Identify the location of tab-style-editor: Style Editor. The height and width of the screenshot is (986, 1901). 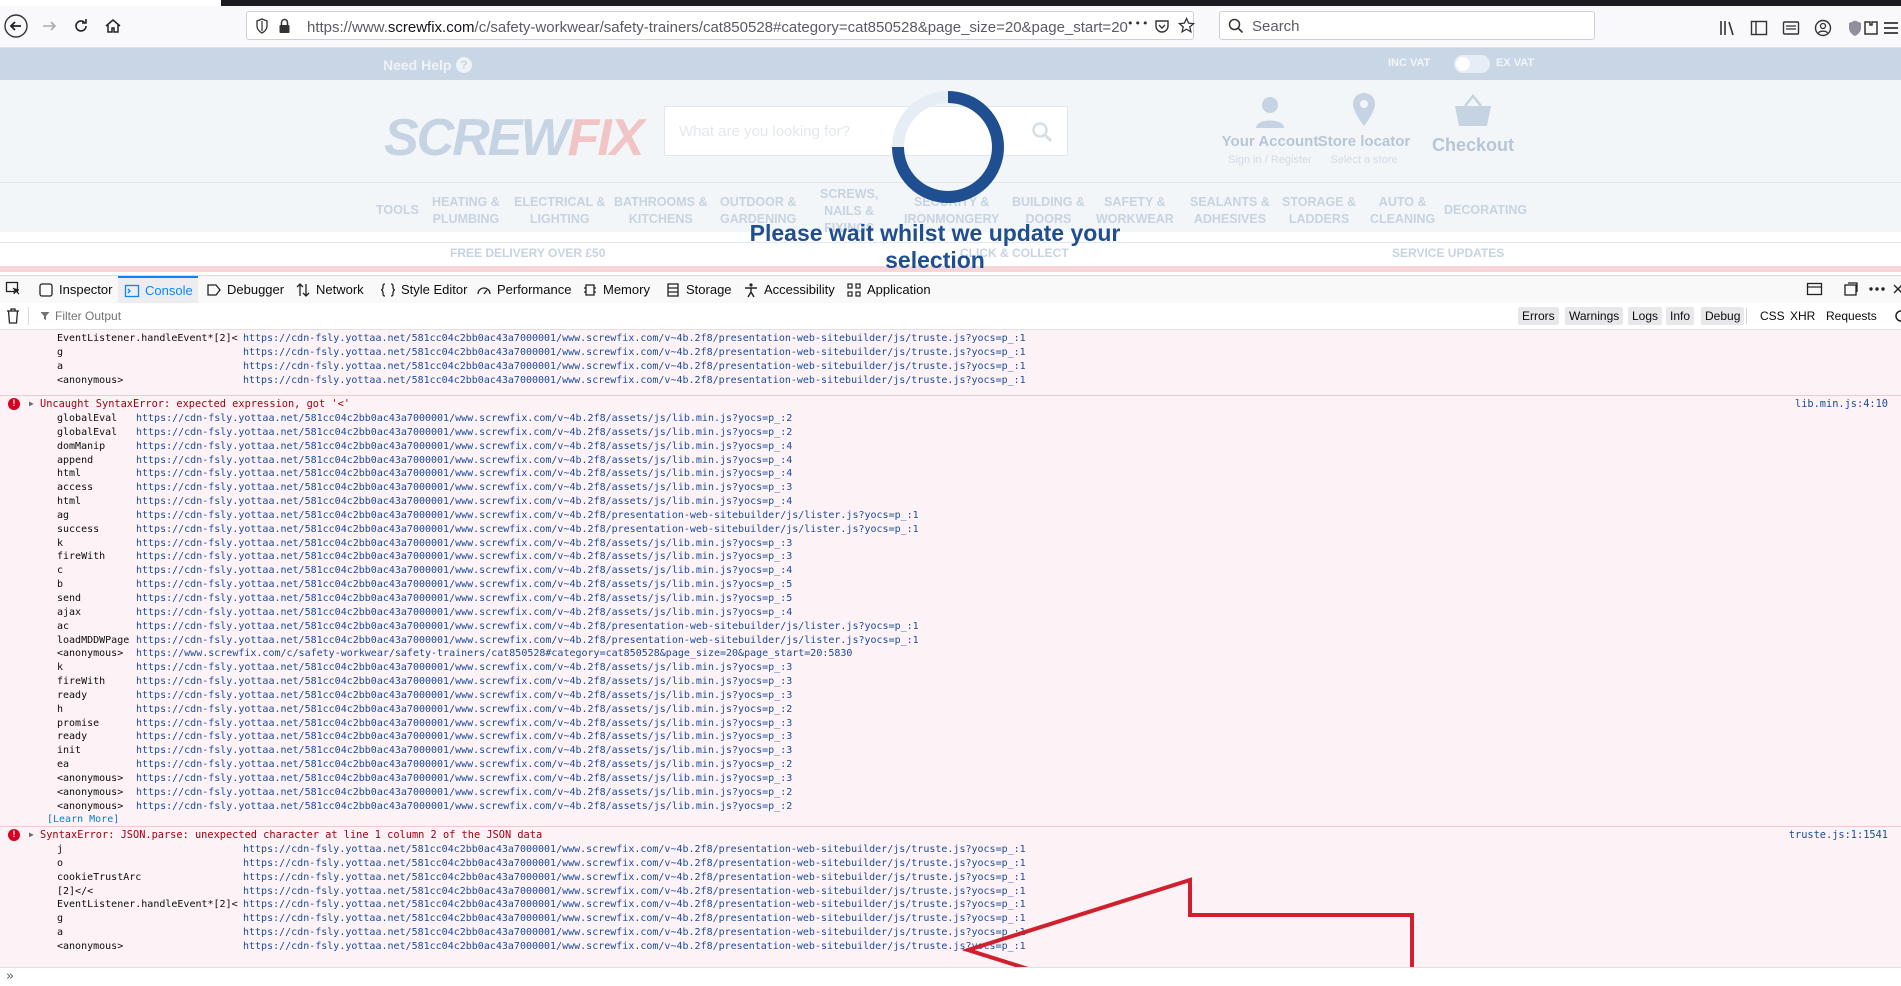
(423, 289).